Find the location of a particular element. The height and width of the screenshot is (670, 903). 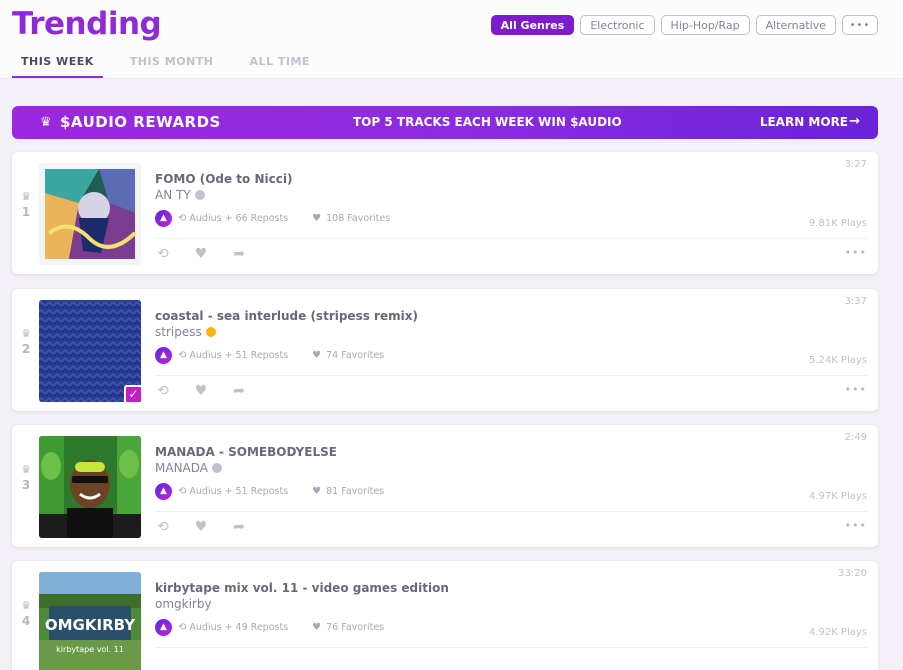

play-count: 4.92K Plays is located at coordinates (837, 632).